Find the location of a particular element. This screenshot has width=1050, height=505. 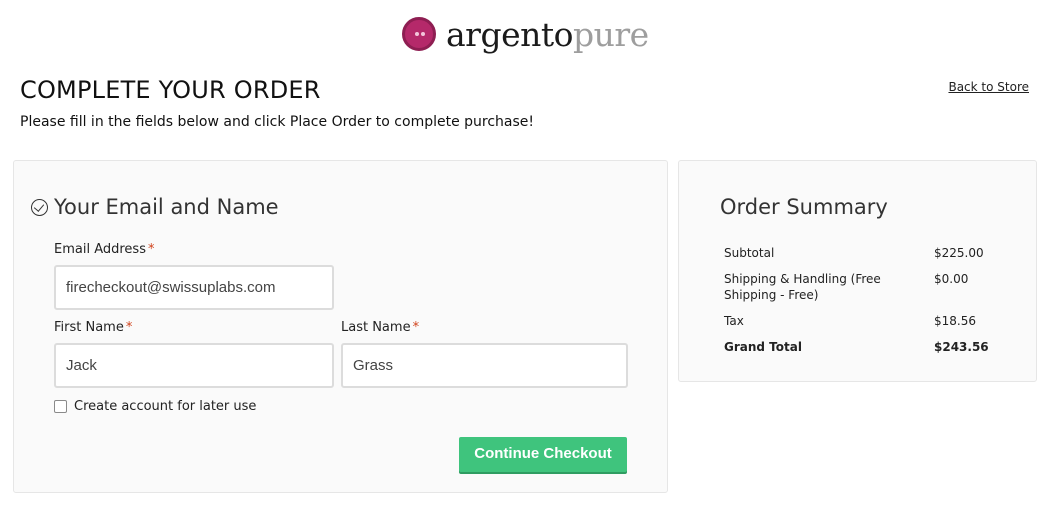

brand-name-primary: argento is located at coordinates (510, 34).